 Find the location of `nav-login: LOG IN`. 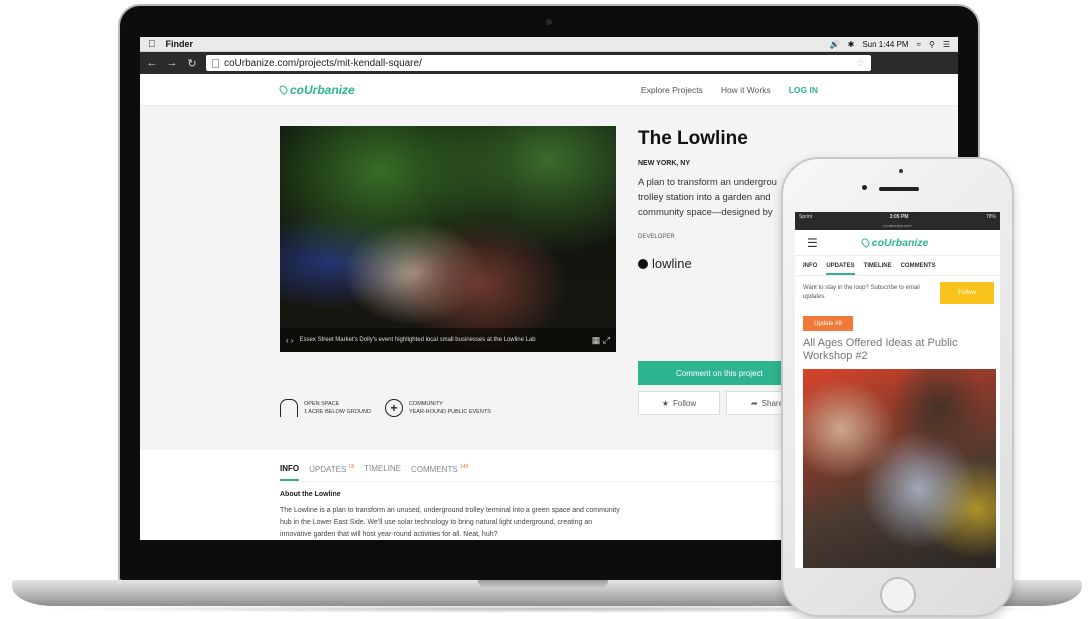

nav-login: LOG IN is located at coordinates (803, 90).